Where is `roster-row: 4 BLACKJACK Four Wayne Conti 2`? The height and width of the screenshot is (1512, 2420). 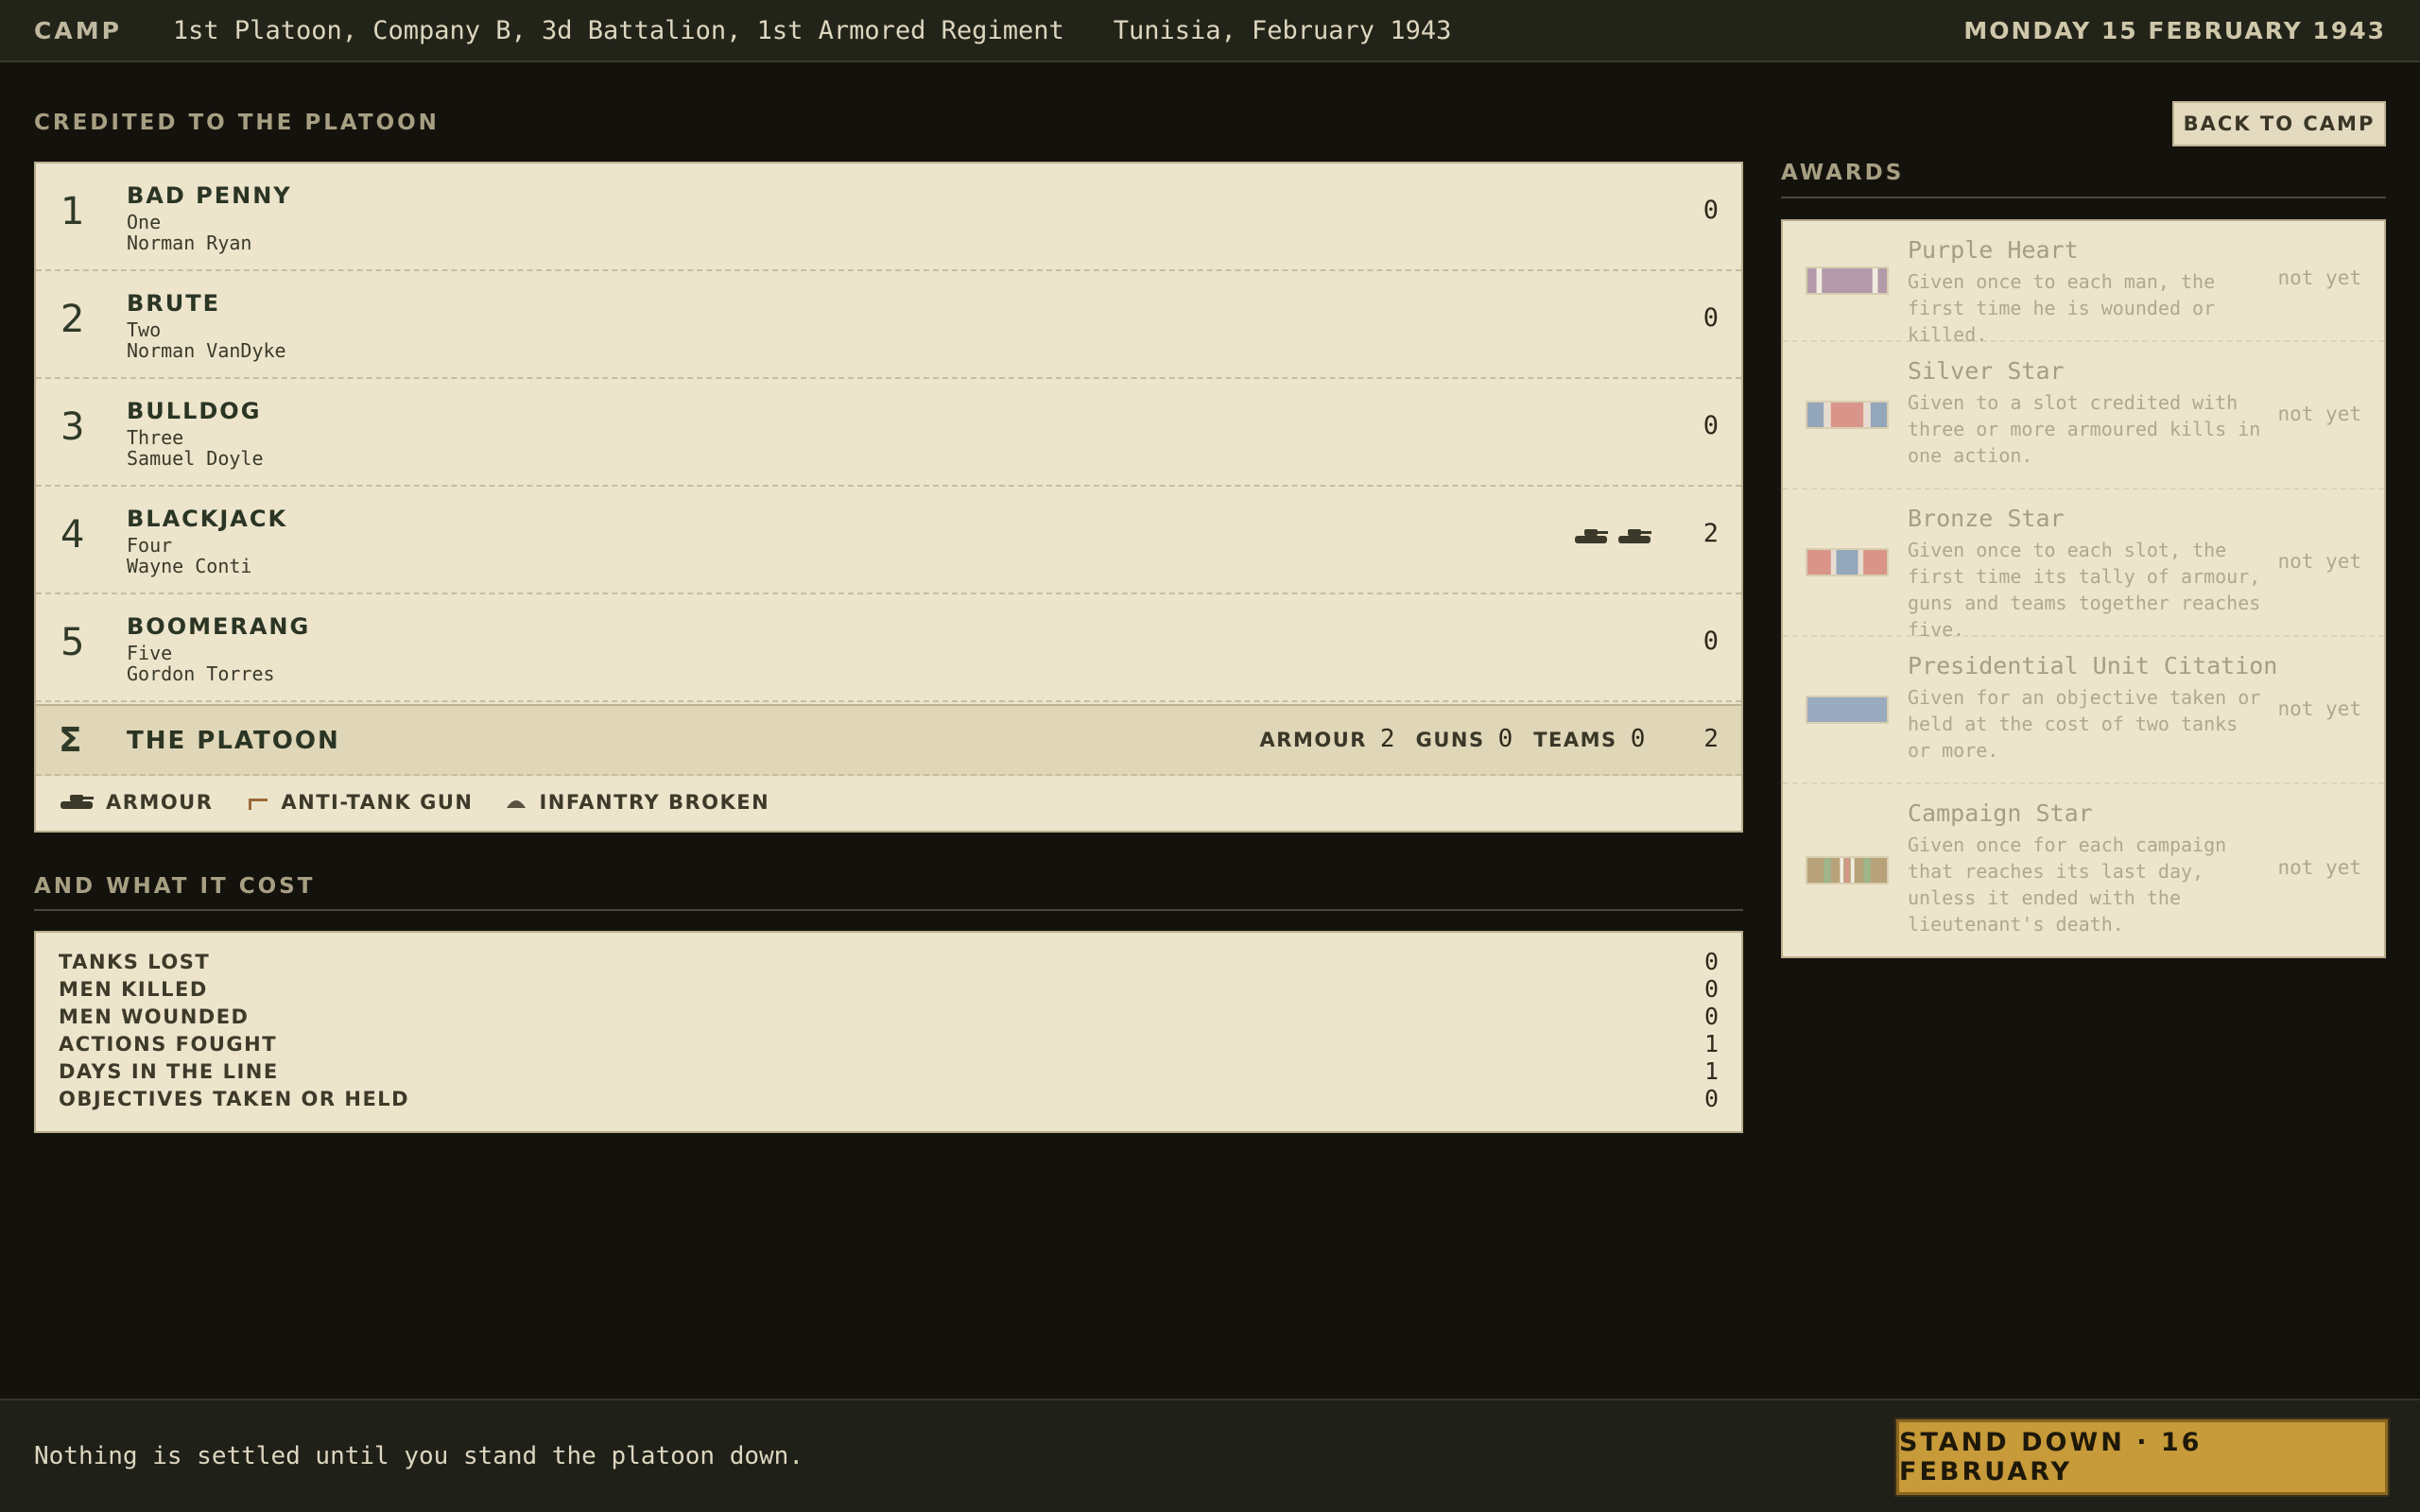 roster-row: 4 BLACKJACK Four Wayne Conti 2 is located at coordinates (888, 540).